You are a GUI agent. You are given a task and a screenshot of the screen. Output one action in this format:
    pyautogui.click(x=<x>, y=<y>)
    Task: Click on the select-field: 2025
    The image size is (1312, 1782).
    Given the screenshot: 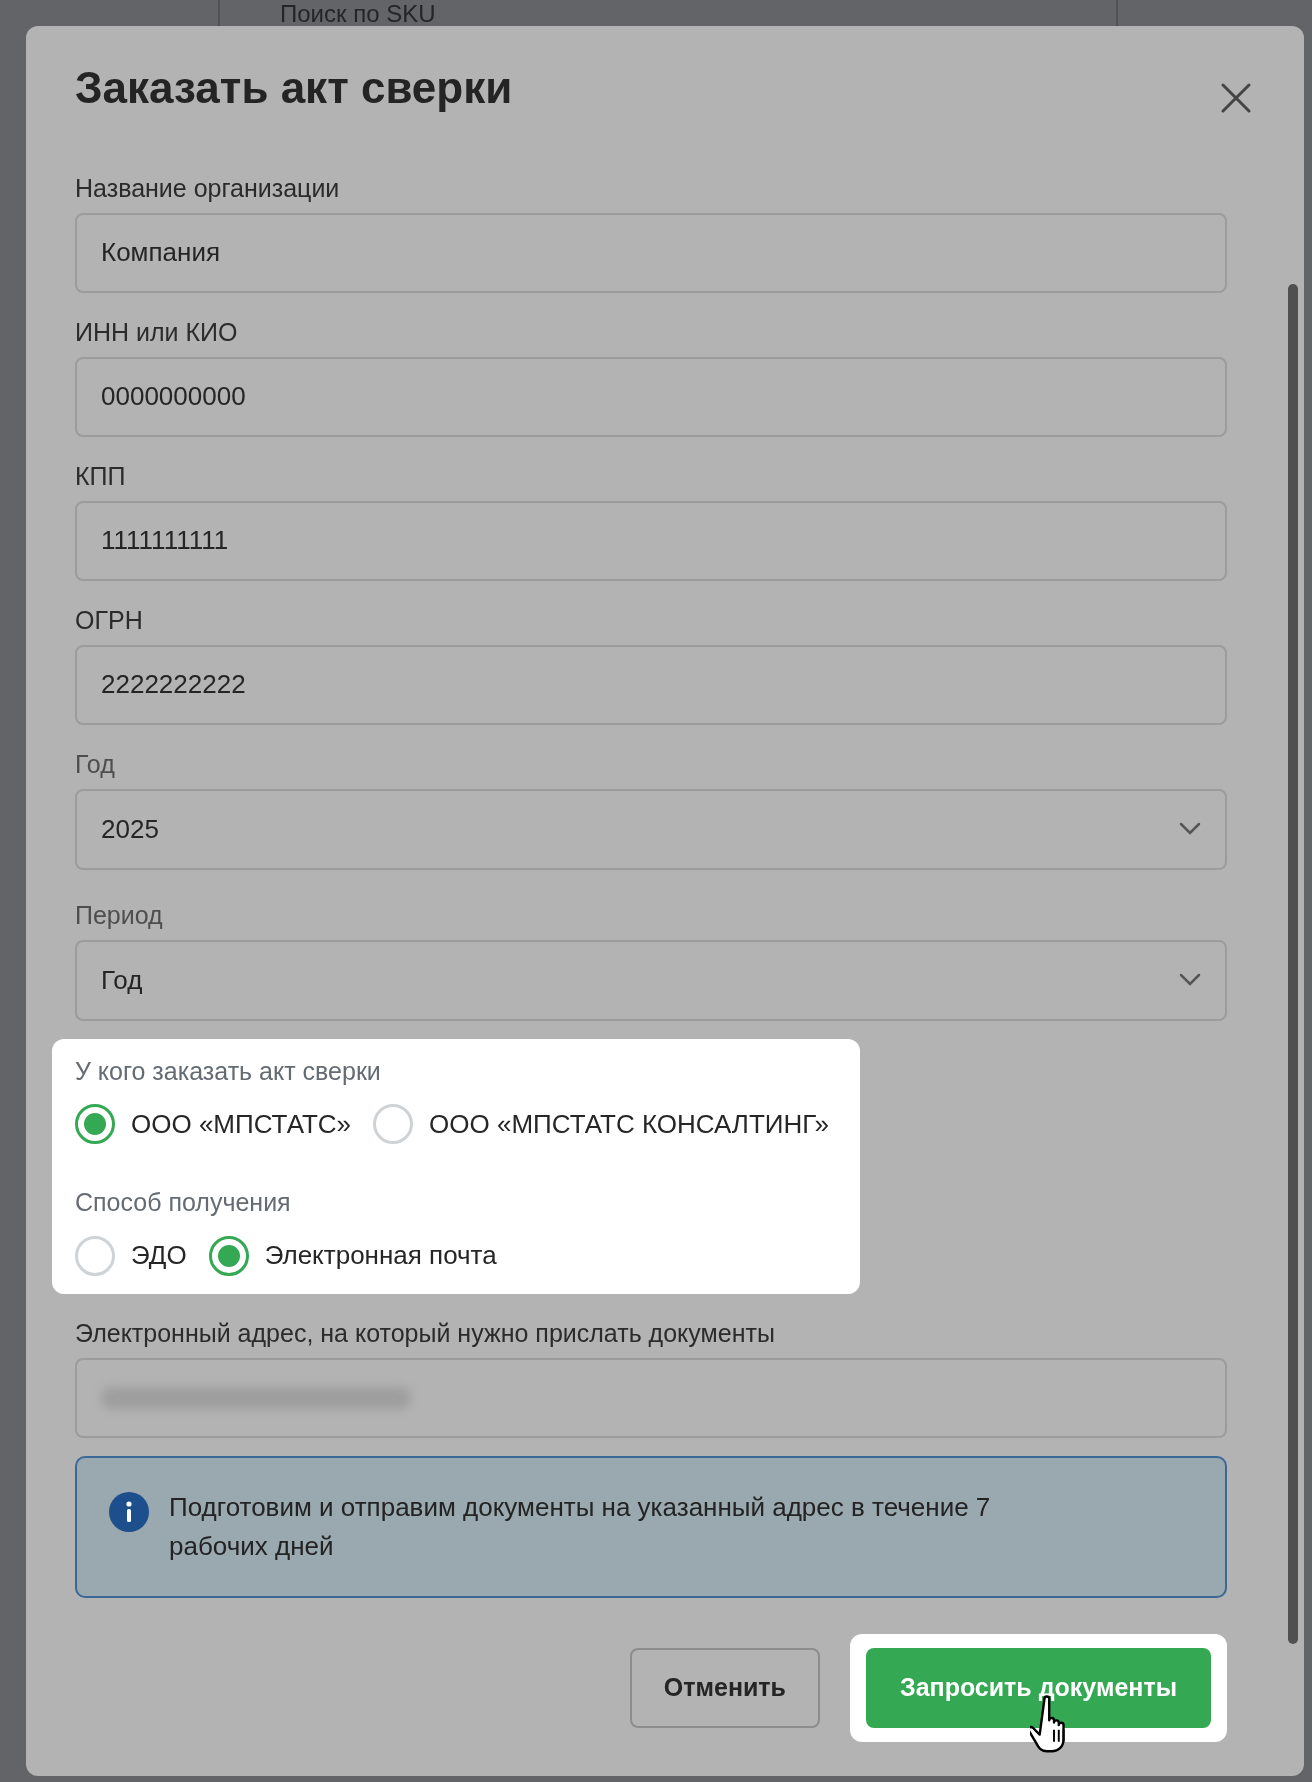 What is the action you would take?
    pyautogui.click(x=651, y=829)
    